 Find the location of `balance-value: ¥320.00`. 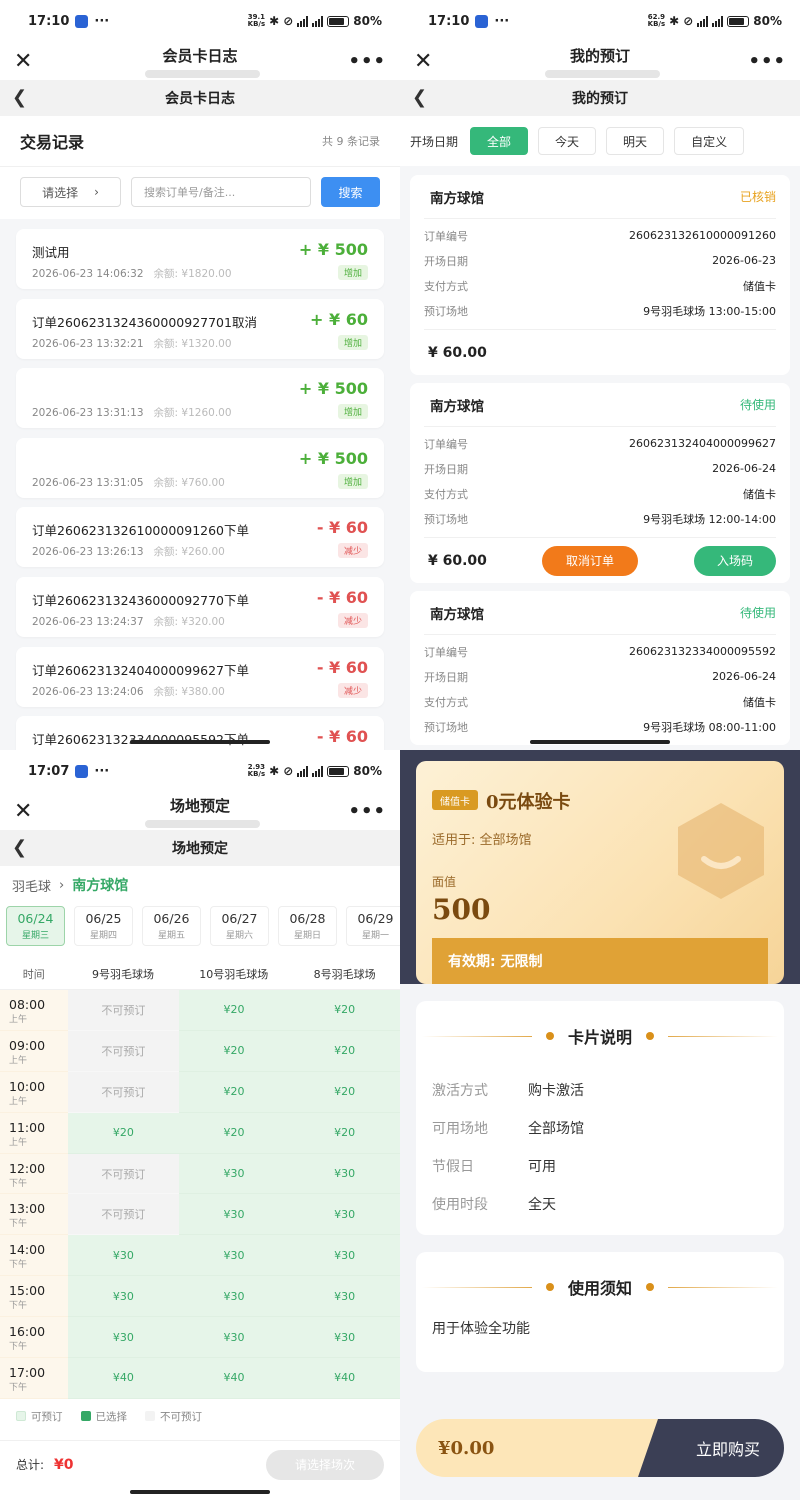

balance-value: ¥320.00 is located at coordinates (203, 621).